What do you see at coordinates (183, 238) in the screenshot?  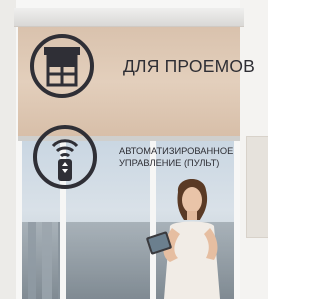 I see `woman-with-tablet` at bounding box center [183, 238].